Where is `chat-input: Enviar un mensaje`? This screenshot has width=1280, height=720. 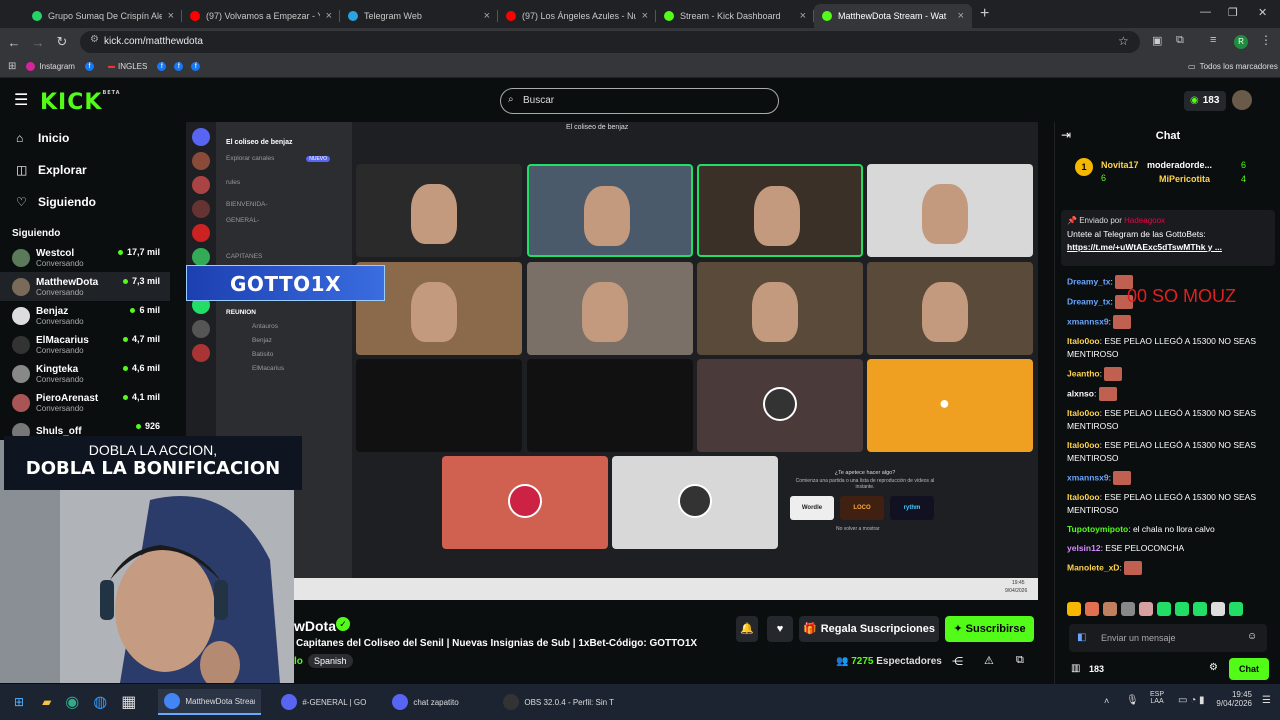
chat-input: Enviar un mensaje is located at coordinates (1168, 638).